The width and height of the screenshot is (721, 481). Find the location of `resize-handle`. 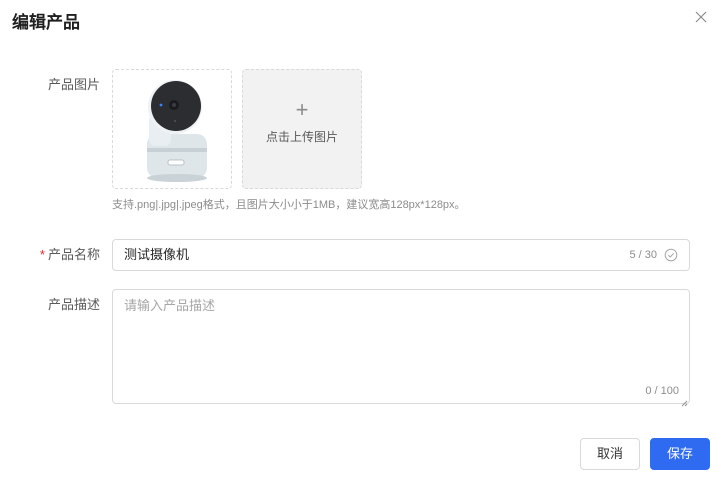

resize-handle is located at coordinates (684, 400).